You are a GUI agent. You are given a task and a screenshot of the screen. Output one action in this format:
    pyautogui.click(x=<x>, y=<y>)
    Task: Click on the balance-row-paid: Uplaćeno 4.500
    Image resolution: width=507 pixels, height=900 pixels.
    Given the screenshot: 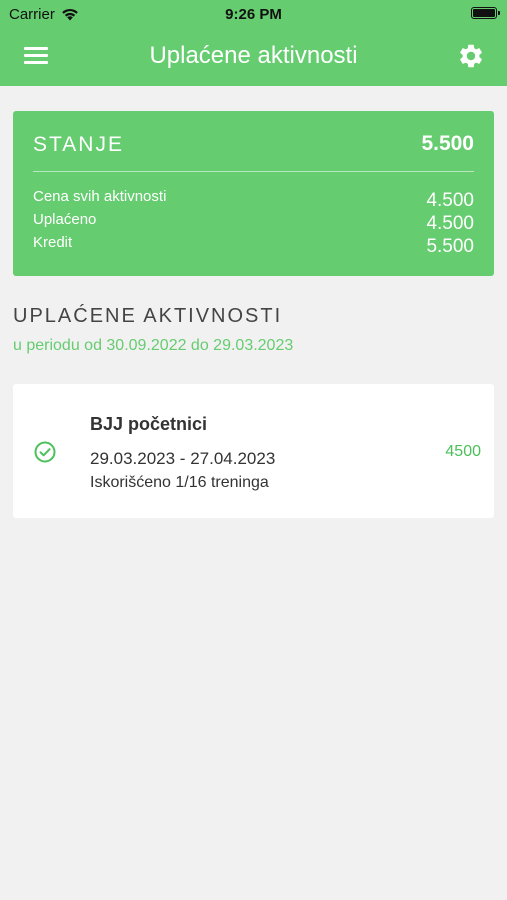 What is the action you would take?
    pyautogui.click(x=253, y=223)
    